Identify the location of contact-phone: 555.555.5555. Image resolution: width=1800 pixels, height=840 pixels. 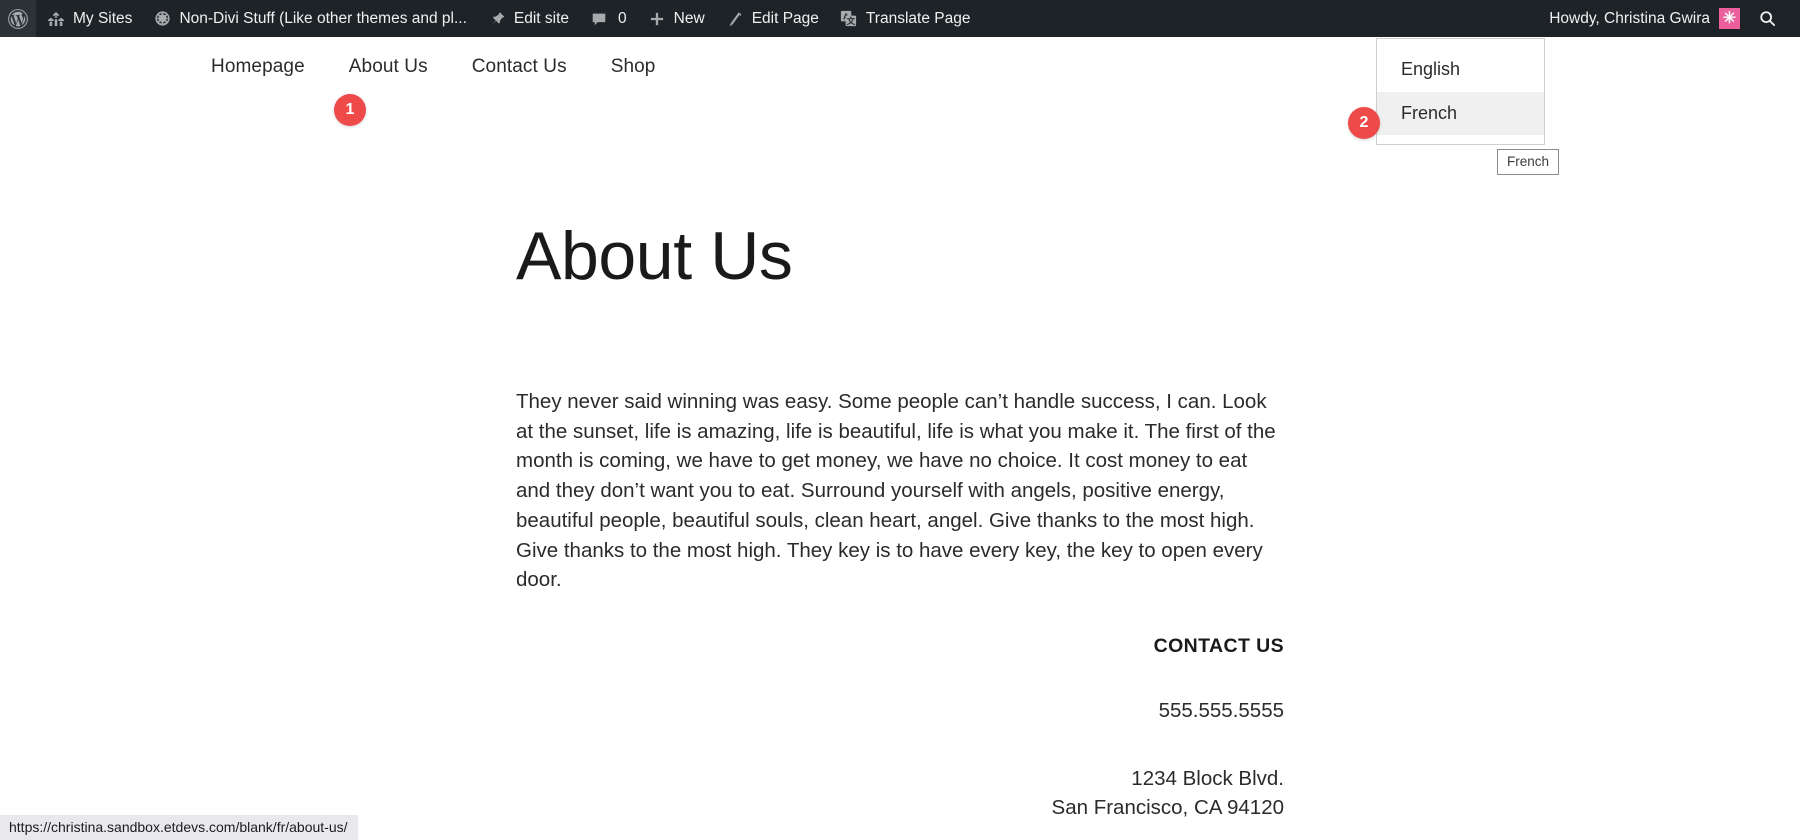
(1221, 711).